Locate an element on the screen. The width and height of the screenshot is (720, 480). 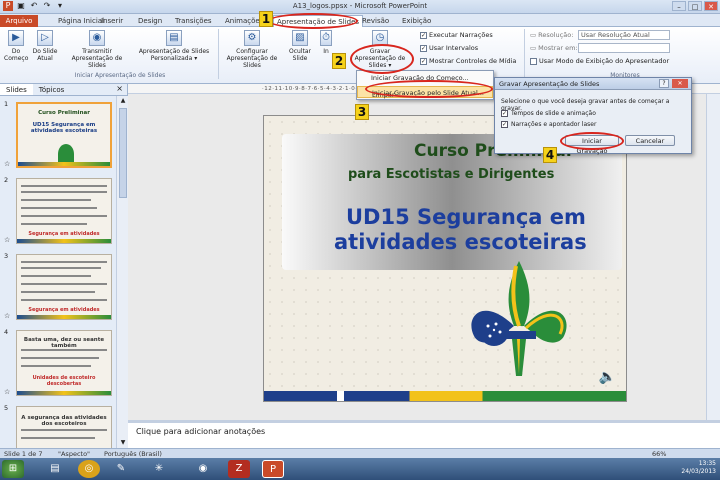
tab-arquivo: Arquivo is located at coordinates (19, 21).